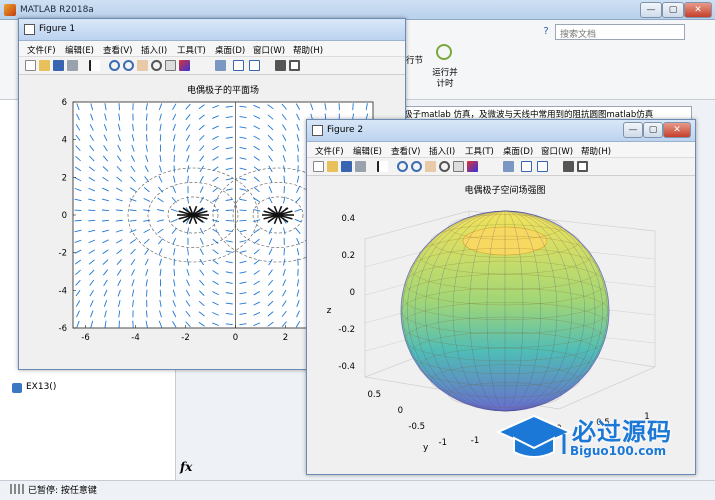 Image resolution: width=715 pixels, height=500 pixels. Describe the element at coordinates (426, 448) in the screenshot. I see `y-axis-label: y` at that location.